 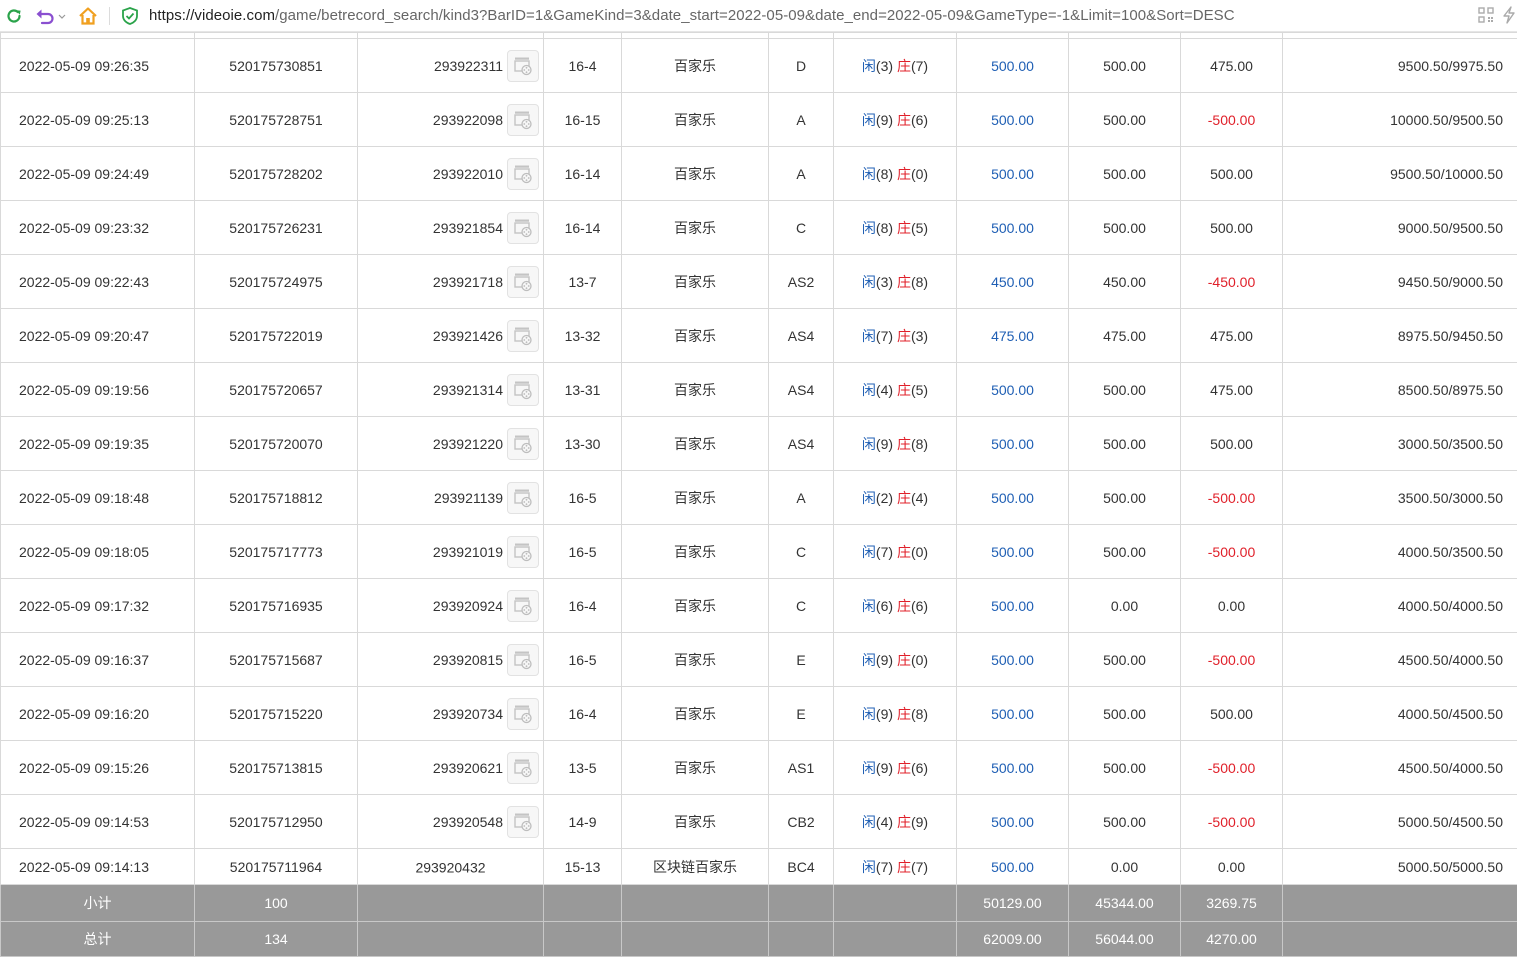 I want to click on total-row: 总计 134 62009.00 56044.00 4270.00, so click(x=758, y=939).